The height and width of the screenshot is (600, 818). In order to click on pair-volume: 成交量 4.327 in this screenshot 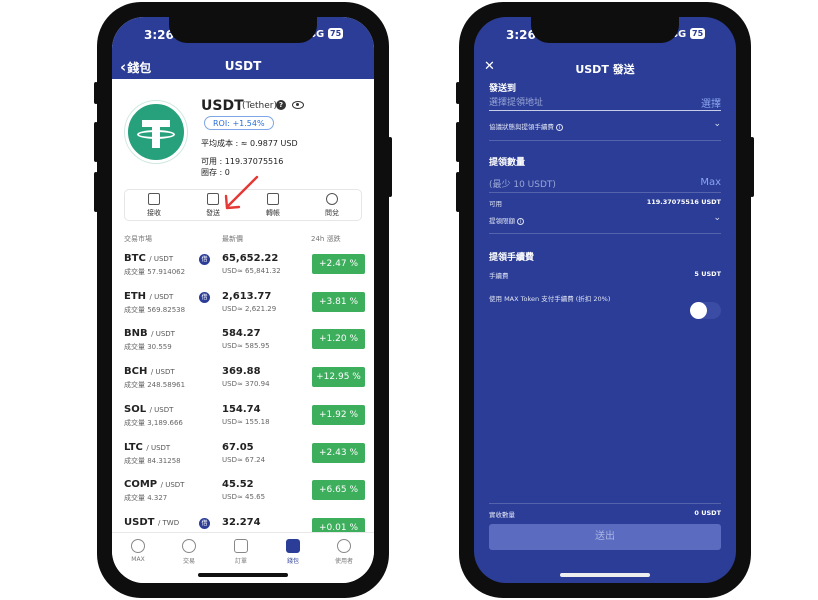, I will do `click(146, 498)`.